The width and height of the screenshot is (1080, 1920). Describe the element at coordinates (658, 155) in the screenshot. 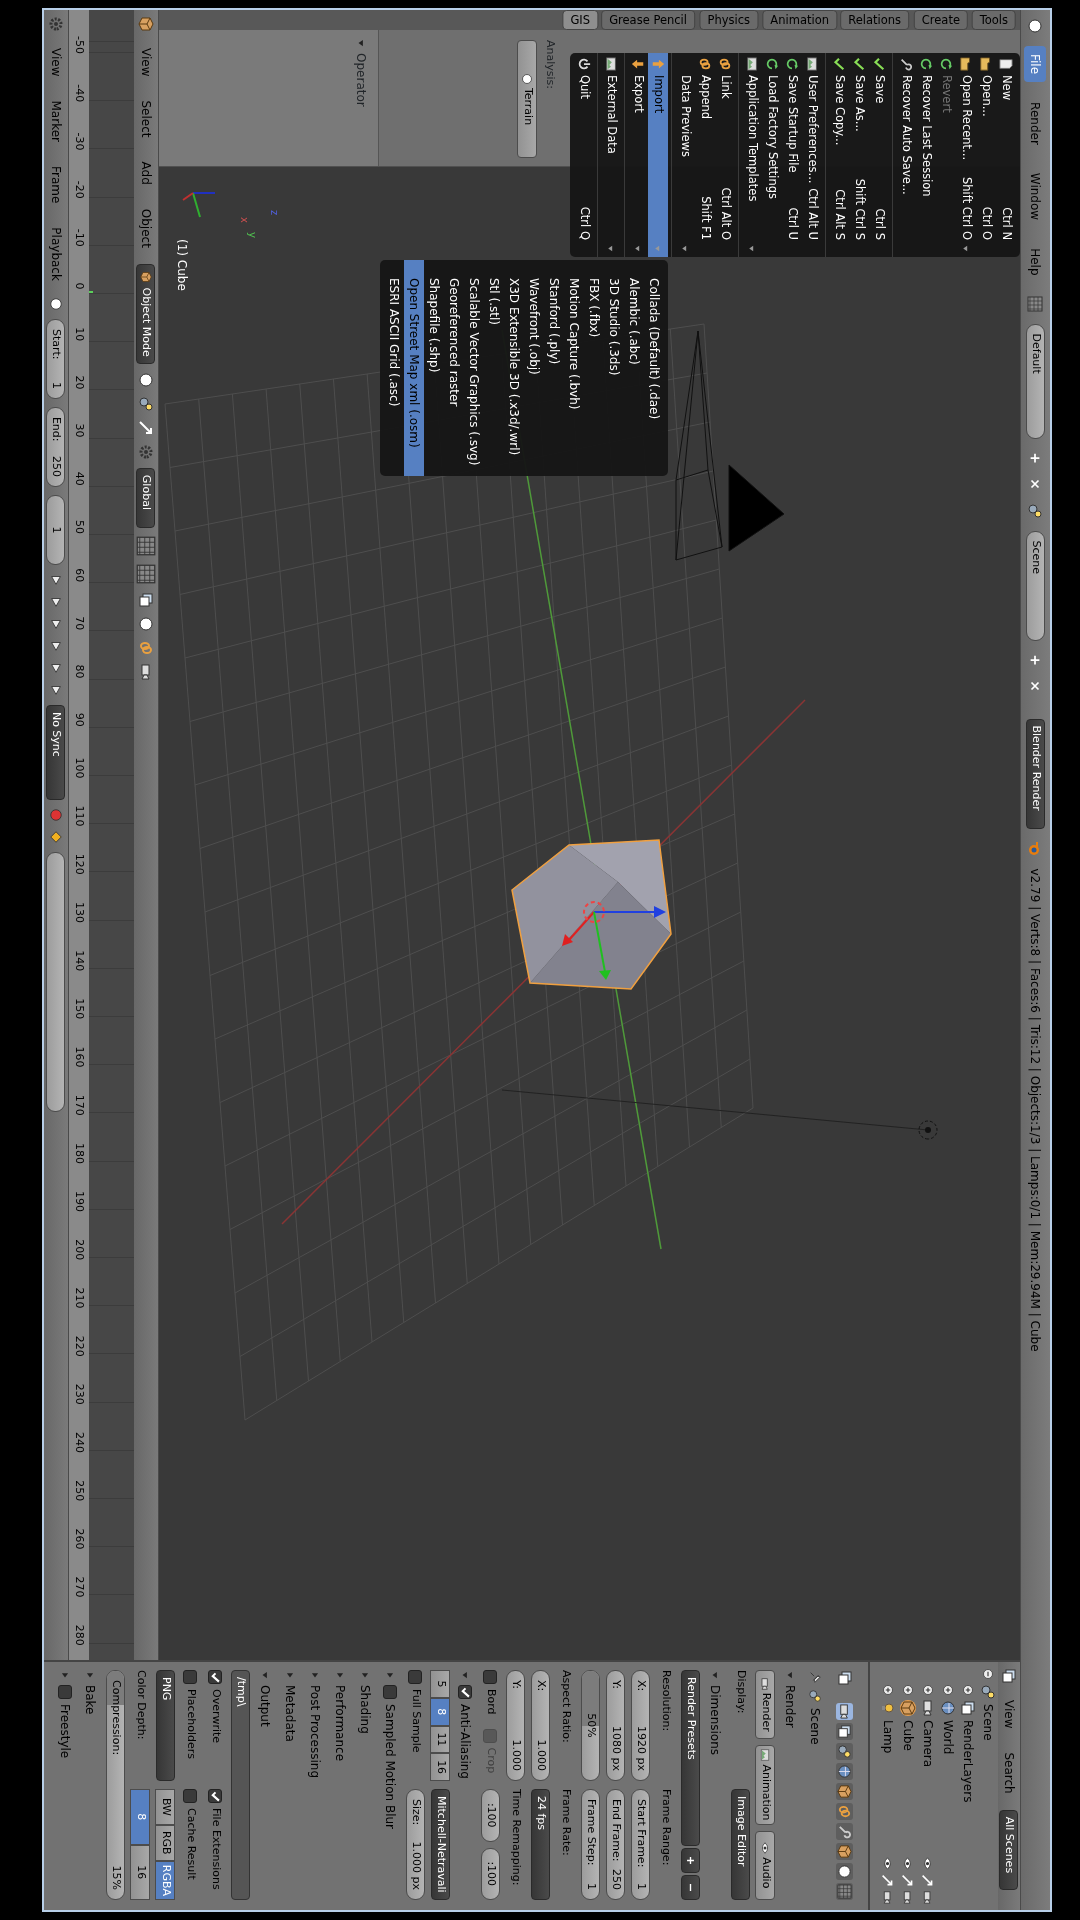

I see `menu-item: Import` at that location.